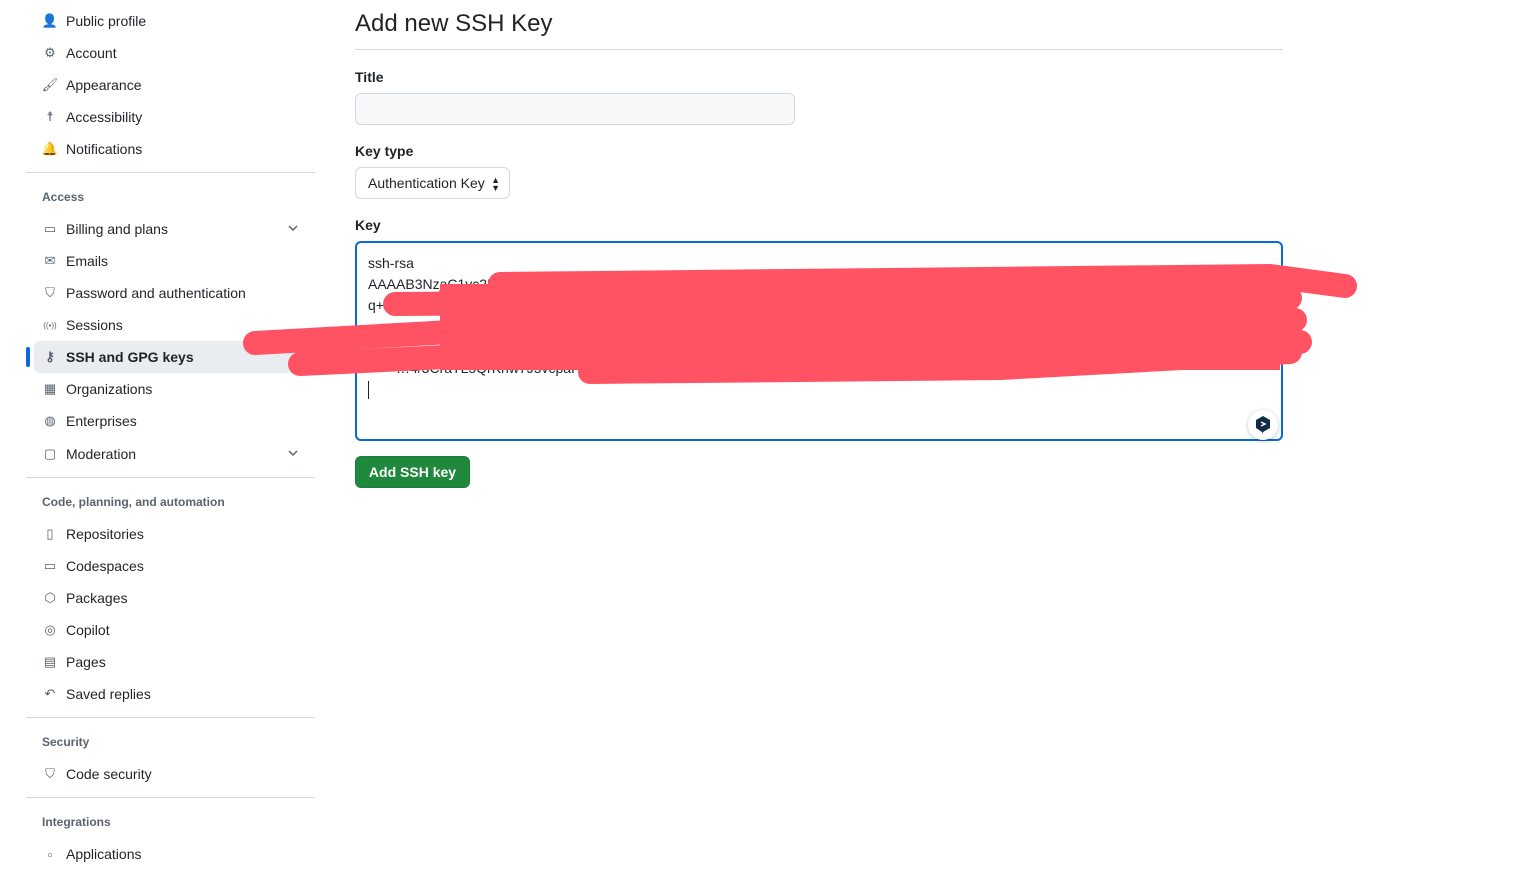  Describe the element at coordinates (800, 323) in the screenshot. I see `redaction-scribble` at that location.